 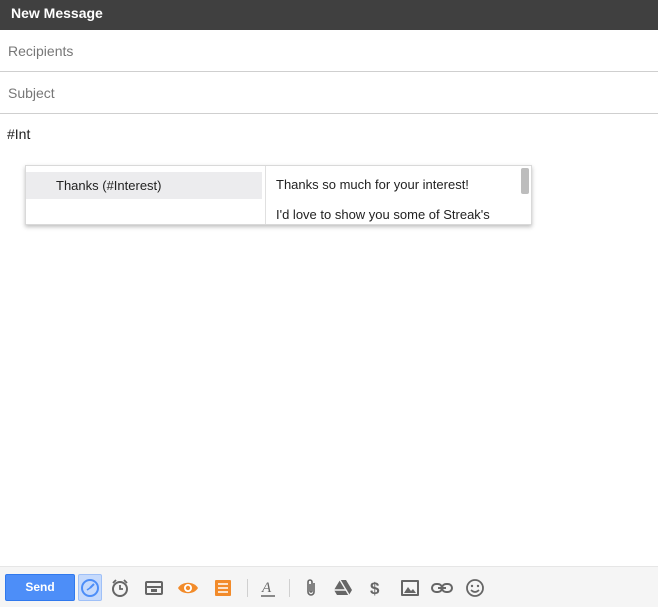 I want to click on snippet-item: Thanks (#Interest), so click(x=144, y=185).